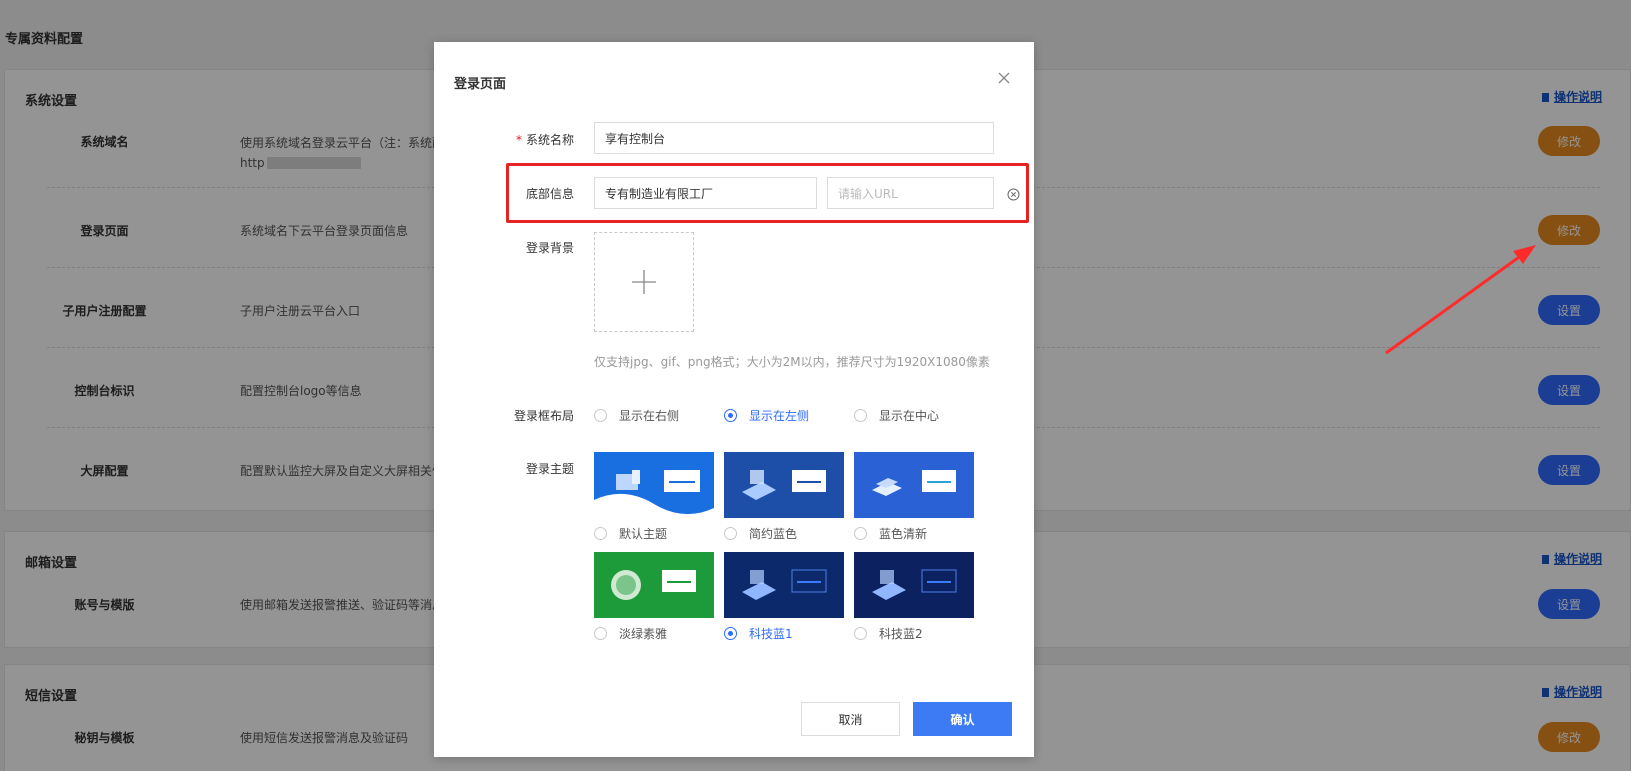  I want to click on dialog-title: 登录页面, so click(480, 84).